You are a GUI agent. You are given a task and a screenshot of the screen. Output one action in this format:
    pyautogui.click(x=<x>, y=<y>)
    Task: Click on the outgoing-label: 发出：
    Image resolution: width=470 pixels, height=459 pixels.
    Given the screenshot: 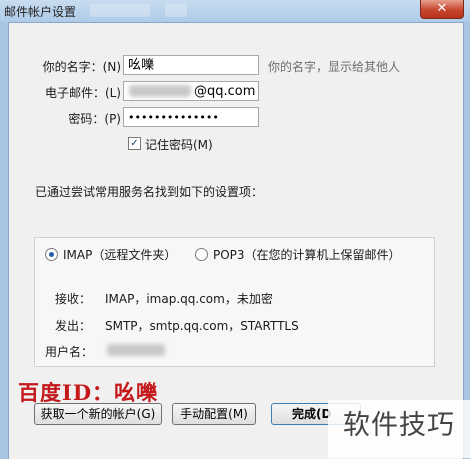 What is the action you would take?
    pyautogui.click(x=73, y=326)
    